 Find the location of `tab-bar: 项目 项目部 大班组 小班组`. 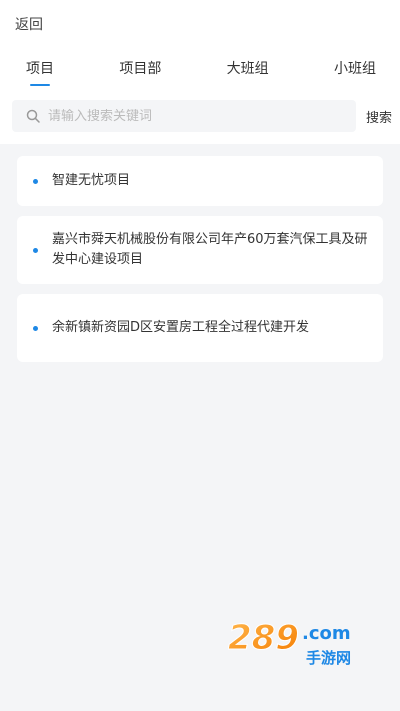

tab-bar: 项目 项目部 大班组 小班组 is located at coordinates (200, 68).